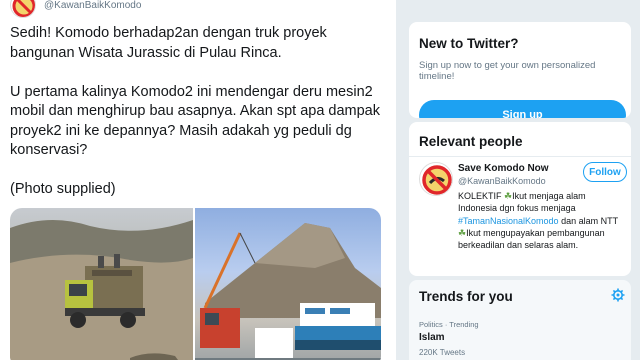  Describe the element at coordinates (469, 43) in the screenshot. I see `new-to-twitter-title: New to Twitter?` at that location.